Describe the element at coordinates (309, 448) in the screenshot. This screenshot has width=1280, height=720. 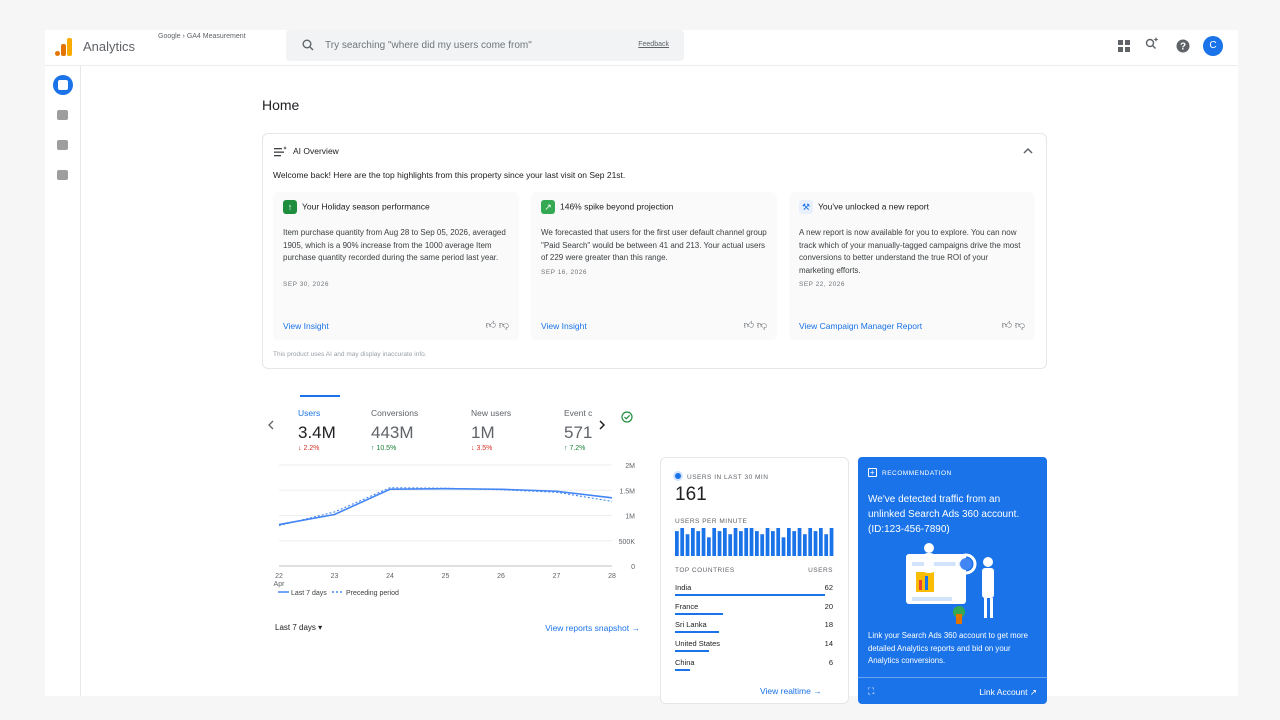
I see `metric-change: ↓ 2.2%` at that location.